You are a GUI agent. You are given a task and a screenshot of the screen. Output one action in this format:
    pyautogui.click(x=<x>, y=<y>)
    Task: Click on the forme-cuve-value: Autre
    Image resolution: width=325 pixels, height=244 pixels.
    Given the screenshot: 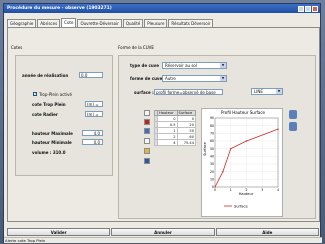 What is the action you would take?
    pyautogui.click(x=170, y=78)
    